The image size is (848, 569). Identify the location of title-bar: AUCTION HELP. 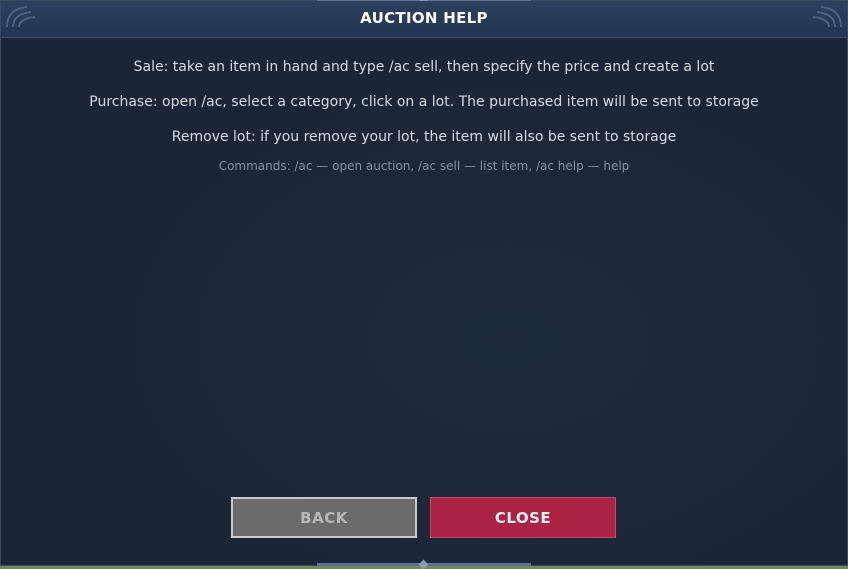
(424, 19).